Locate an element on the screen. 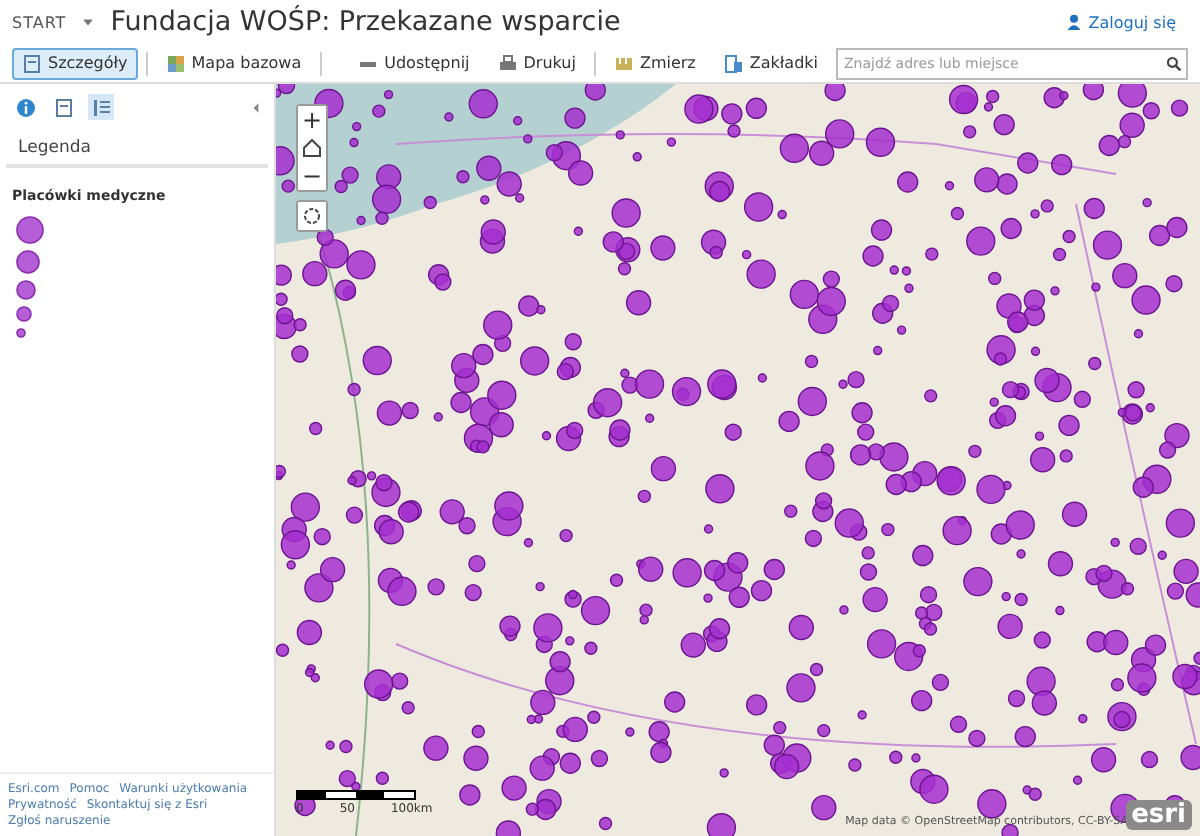  start-menu: START is located at coordinates (39, 22).